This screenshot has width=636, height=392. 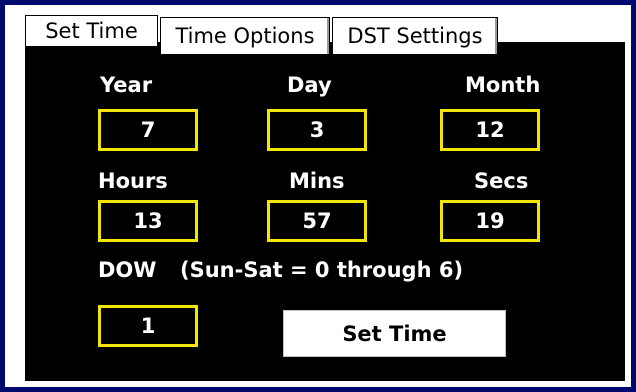 What do you see at coordinates (309, 85) in the screenshot?
I see `day-label: Day` at bounding box center [309, 85].